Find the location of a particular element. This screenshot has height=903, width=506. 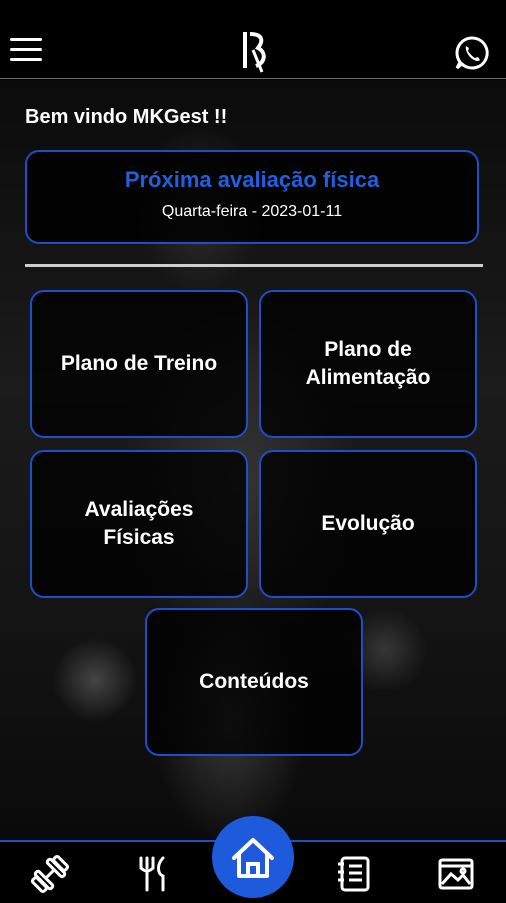

divider is located at coordinates (254, 265).